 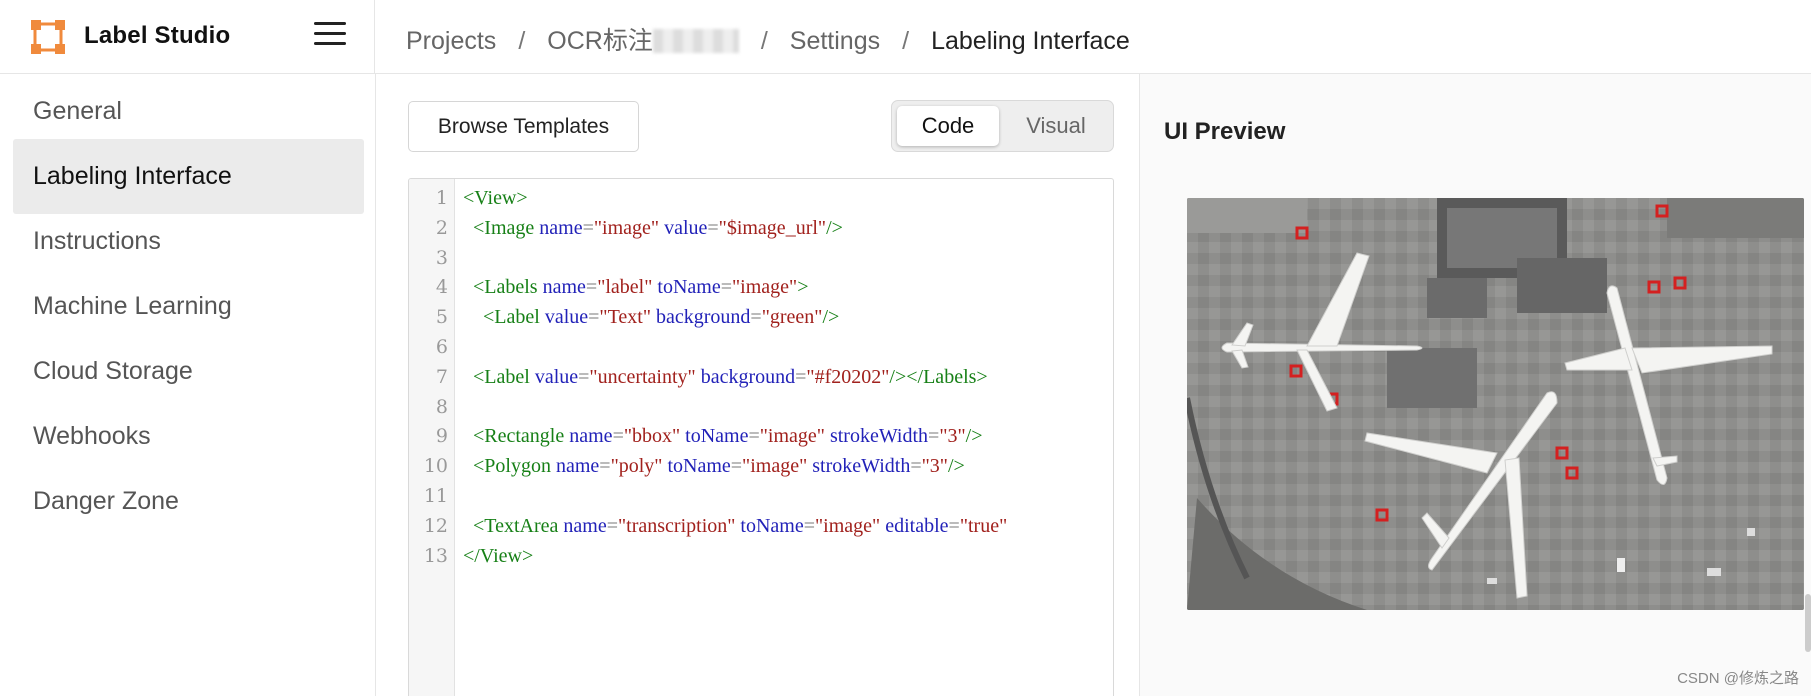 I want to click on line-number: 7, so click(x=441, y=376).